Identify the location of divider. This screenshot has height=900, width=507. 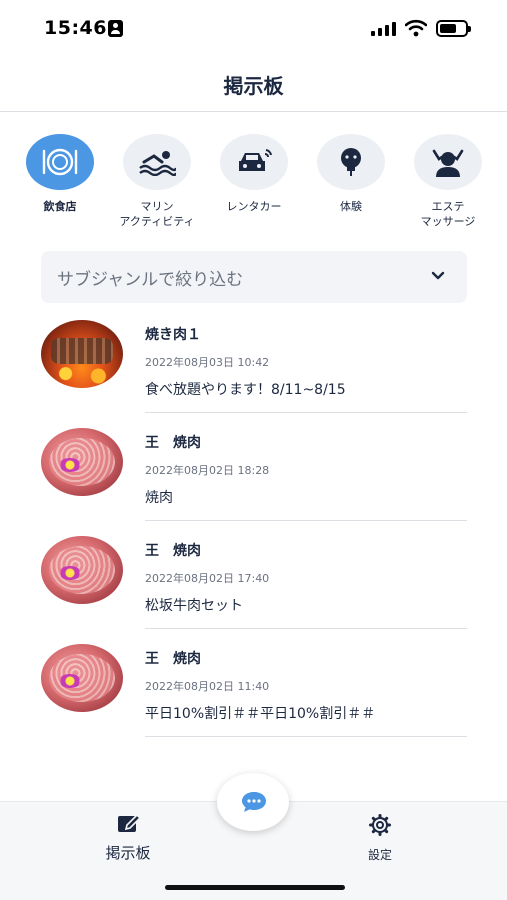
(306, 736).